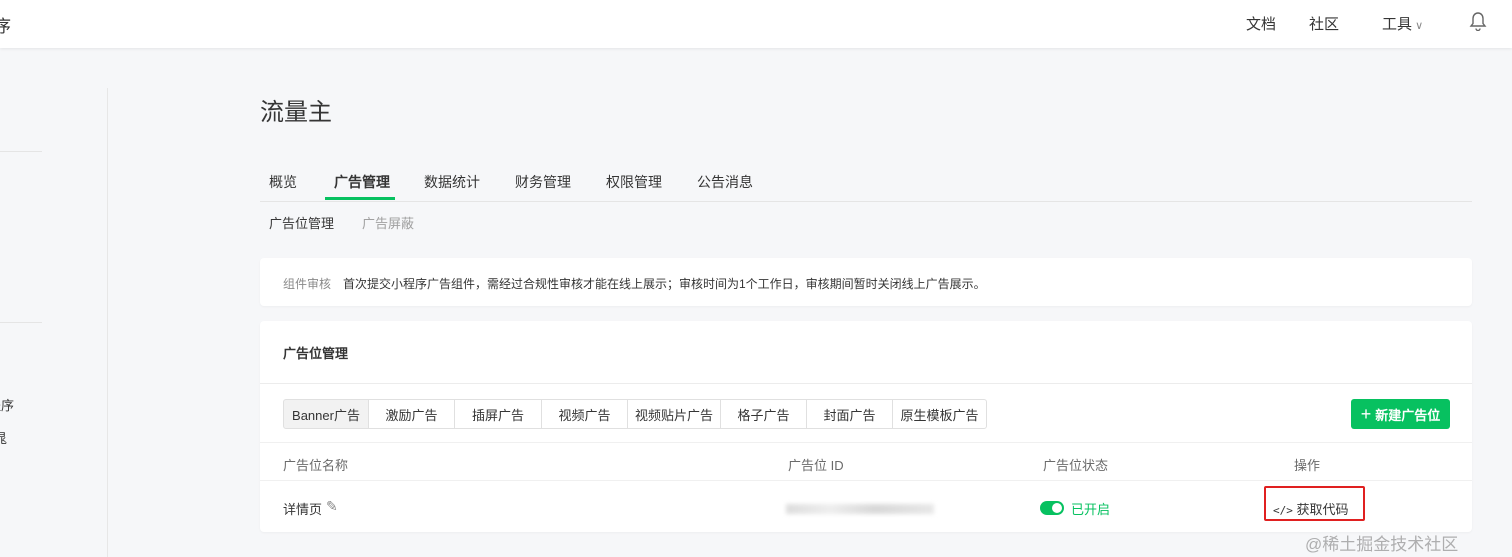 The height and width of the screenshot is (557, 1512). I want to click on tab-overview: 概览, so click(283, 182).